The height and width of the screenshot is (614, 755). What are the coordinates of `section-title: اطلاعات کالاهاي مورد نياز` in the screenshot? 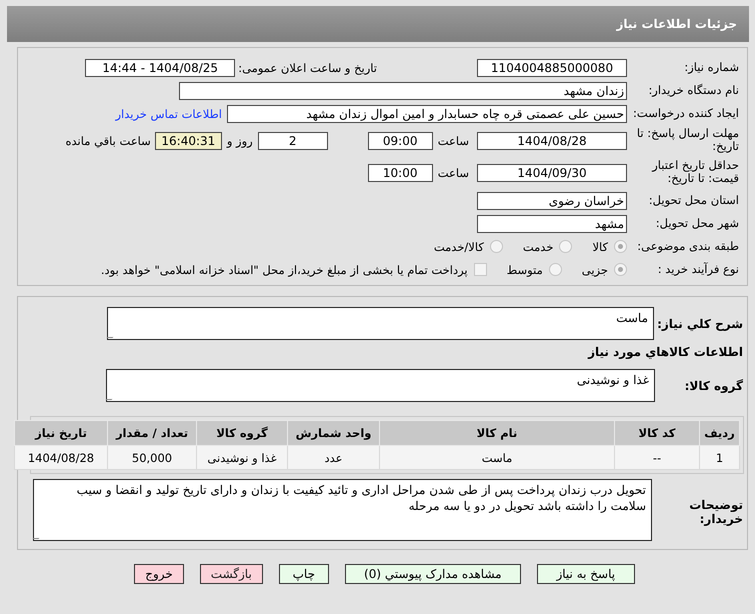 It's located at (665, 352).